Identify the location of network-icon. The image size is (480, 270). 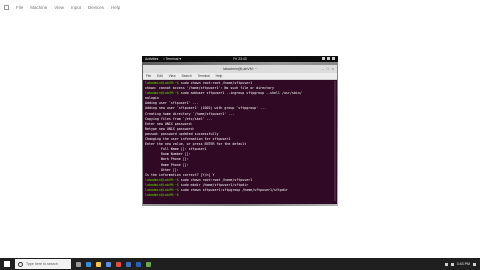
(323, 58).